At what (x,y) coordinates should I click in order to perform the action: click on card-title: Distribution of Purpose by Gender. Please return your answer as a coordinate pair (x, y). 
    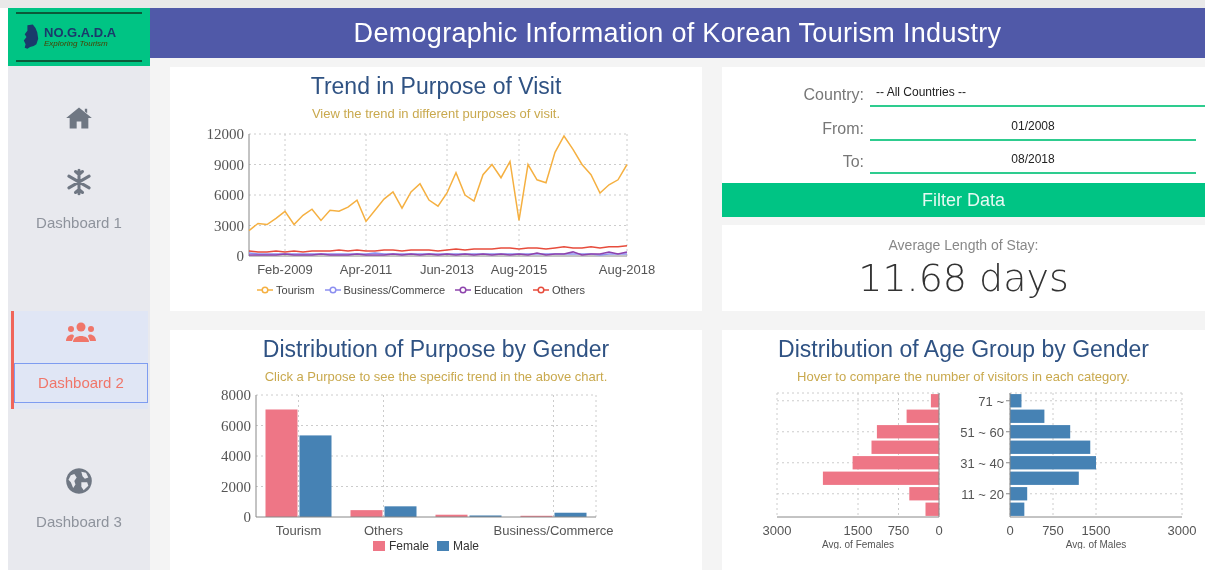
    Looking at the image, I should click on (436, 349).